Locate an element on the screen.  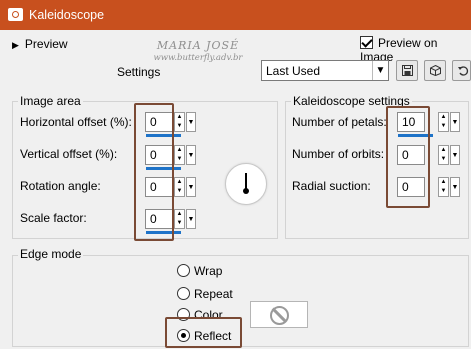
save-preset-icon is located at coordinates (407, 70).